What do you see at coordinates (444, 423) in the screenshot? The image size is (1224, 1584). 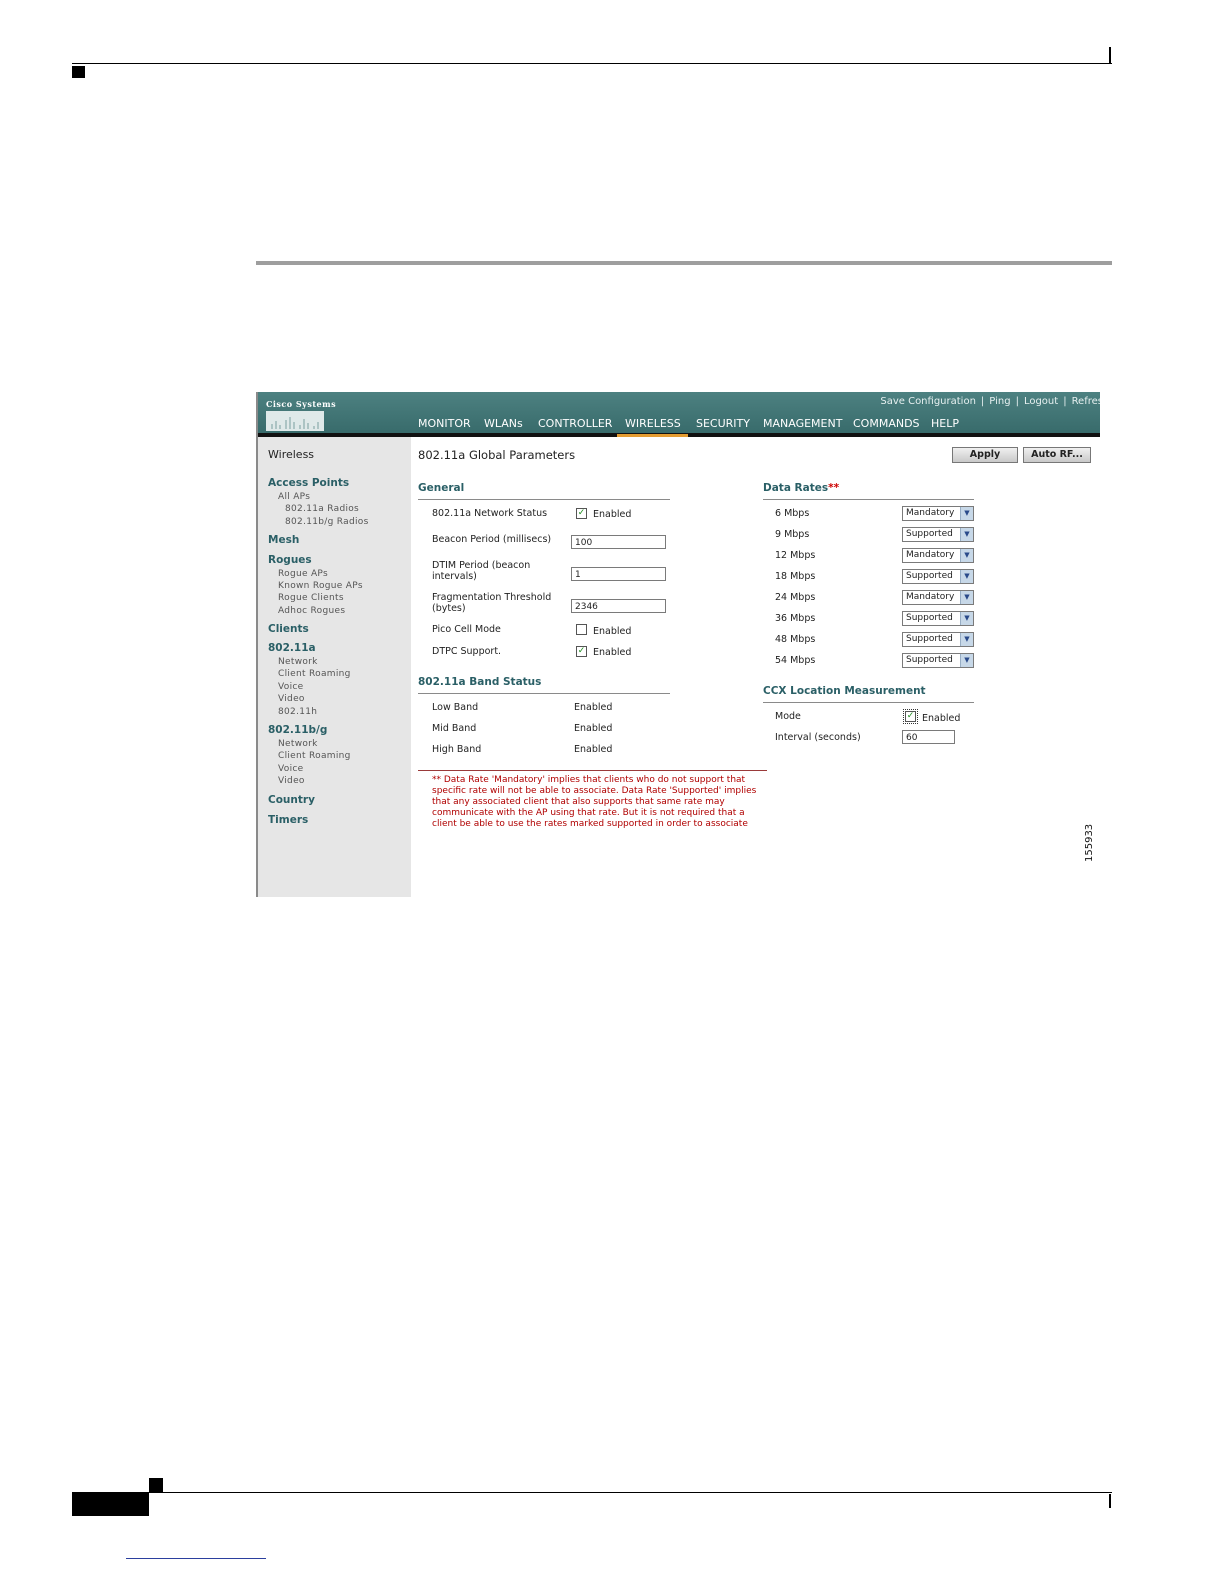 I see `nav-monitor: MONITOR` at bounding box center [444, 423].